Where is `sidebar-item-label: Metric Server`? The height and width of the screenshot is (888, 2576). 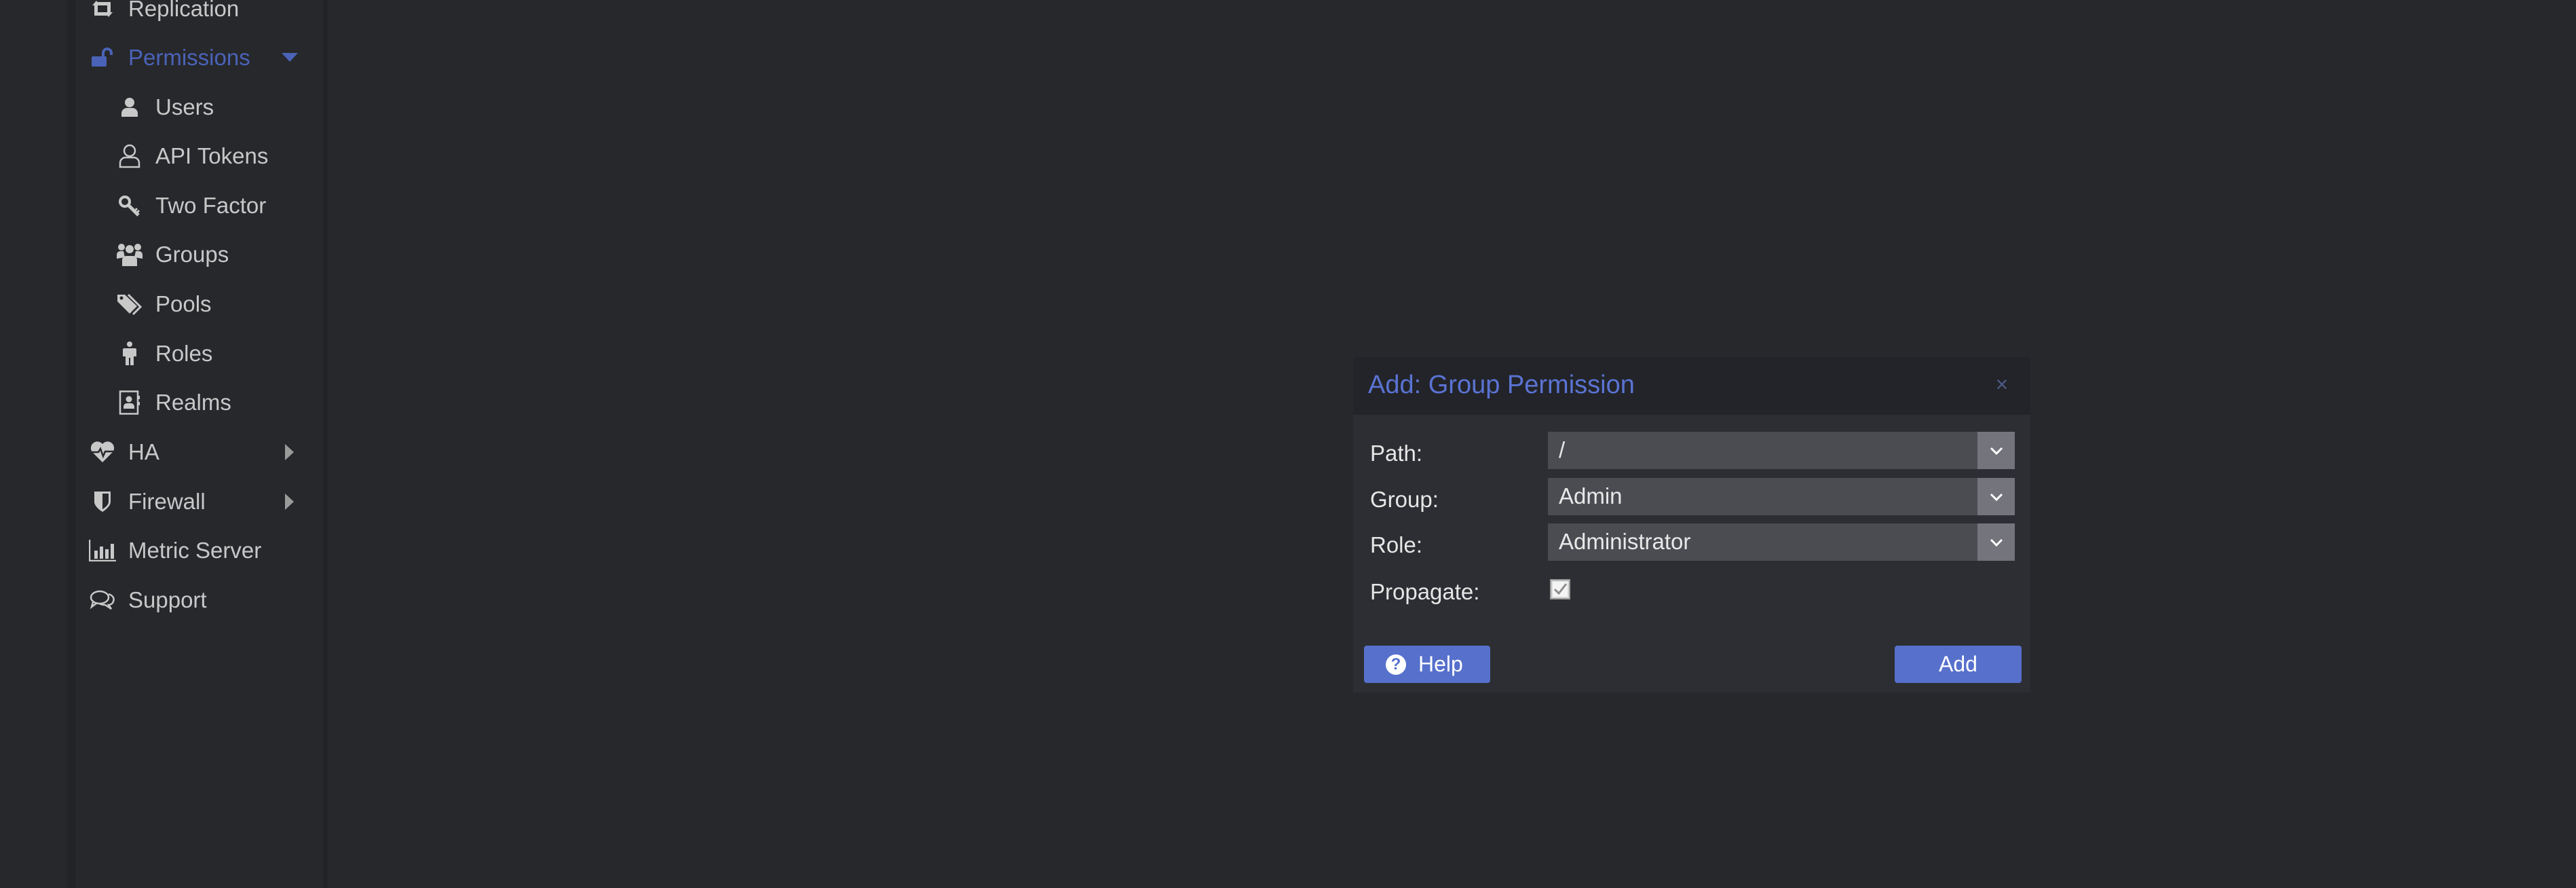
sidebar-item-label: Metric Server is located at coordinates (195, 551).